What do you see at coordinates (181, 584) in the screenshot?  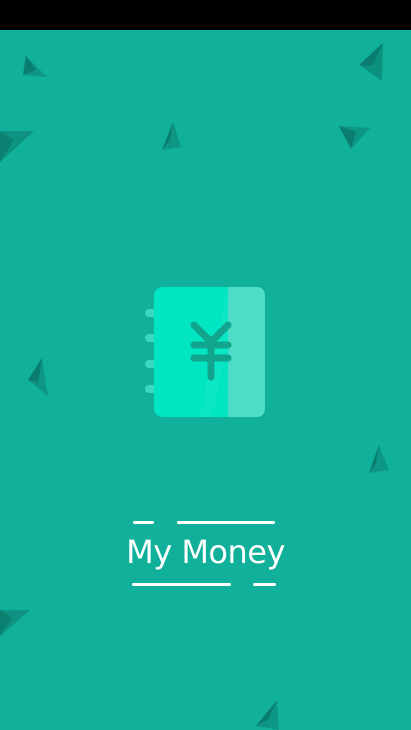 I see `title-line-bottom-long` at bounding box center [181, 584].